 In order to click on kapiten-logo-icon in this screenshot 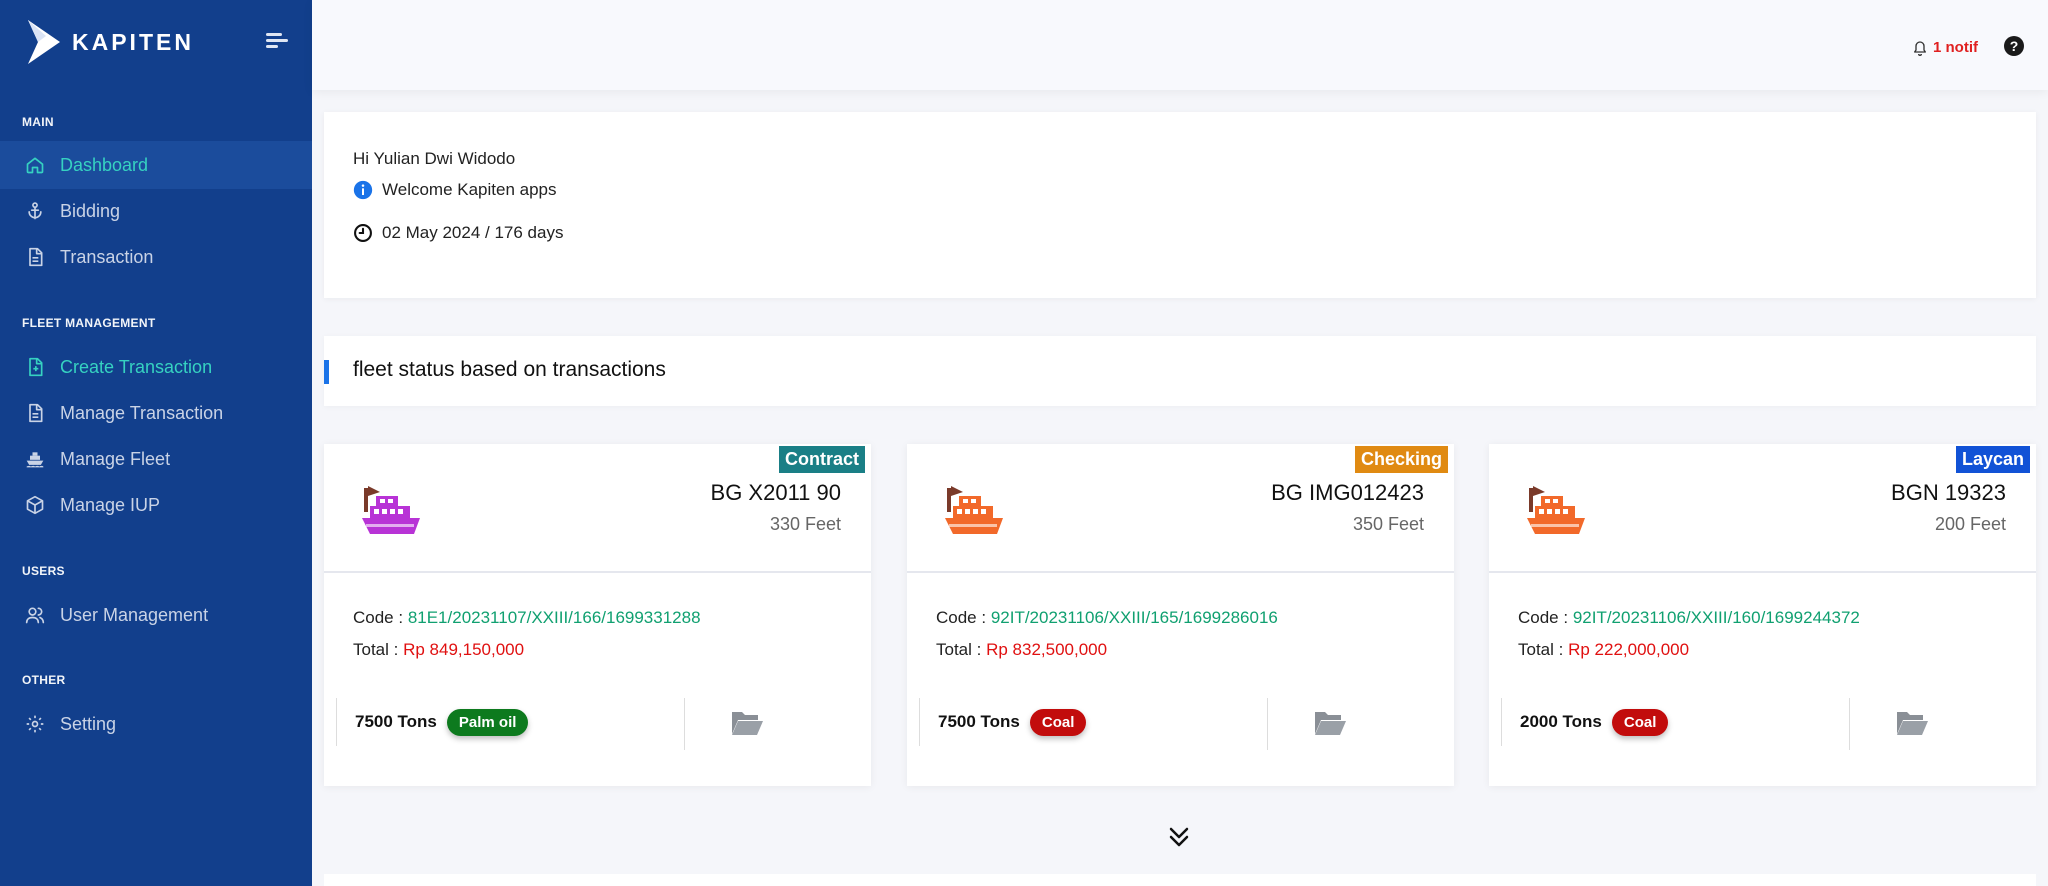, I will do `click(44, 42)`.